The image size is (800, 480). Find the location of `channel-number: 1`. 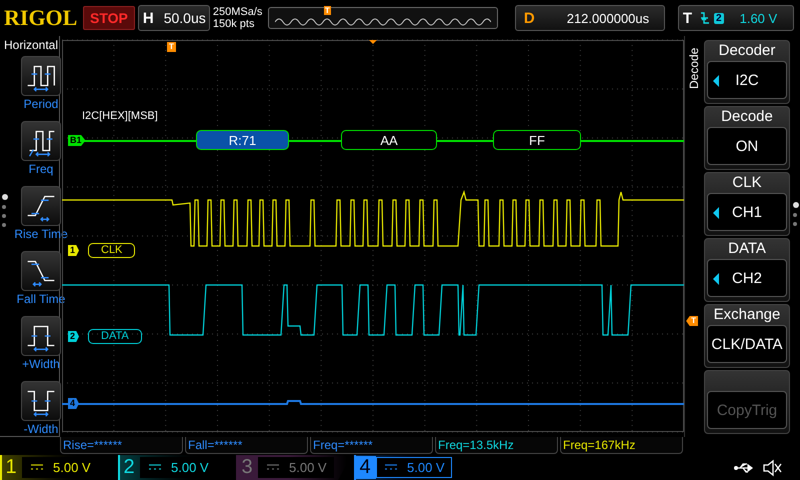

channel-number: 1 is located at coordinates (11, 467).